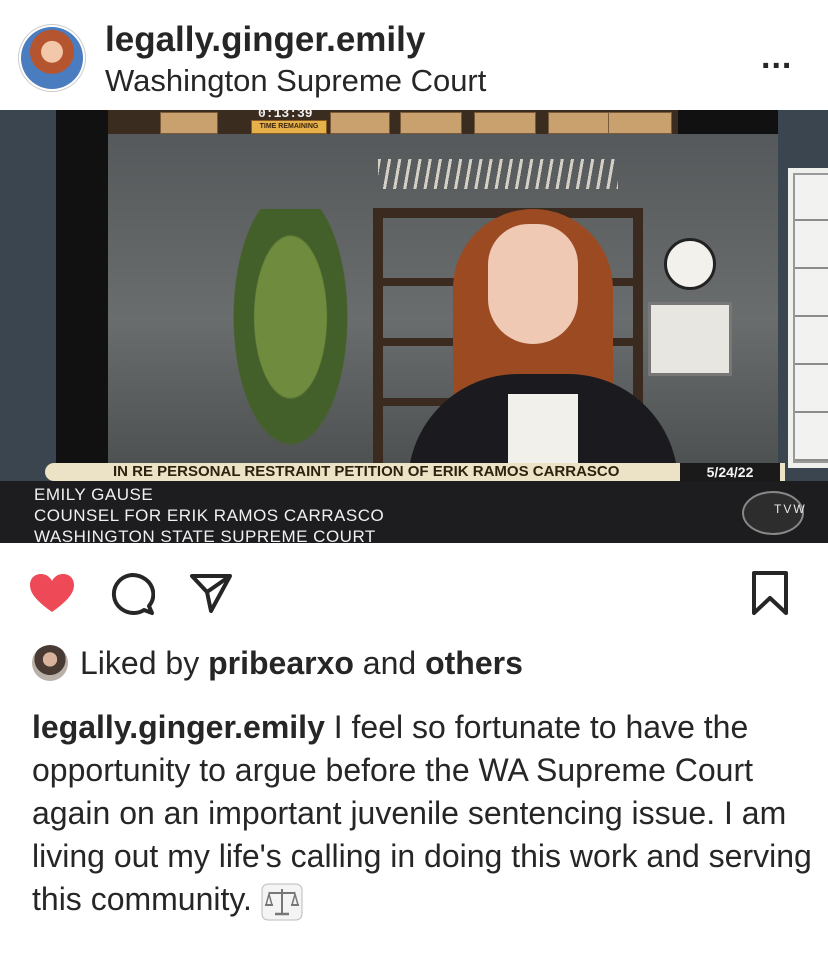  I want to click on participant-strip, so click(393, 122).